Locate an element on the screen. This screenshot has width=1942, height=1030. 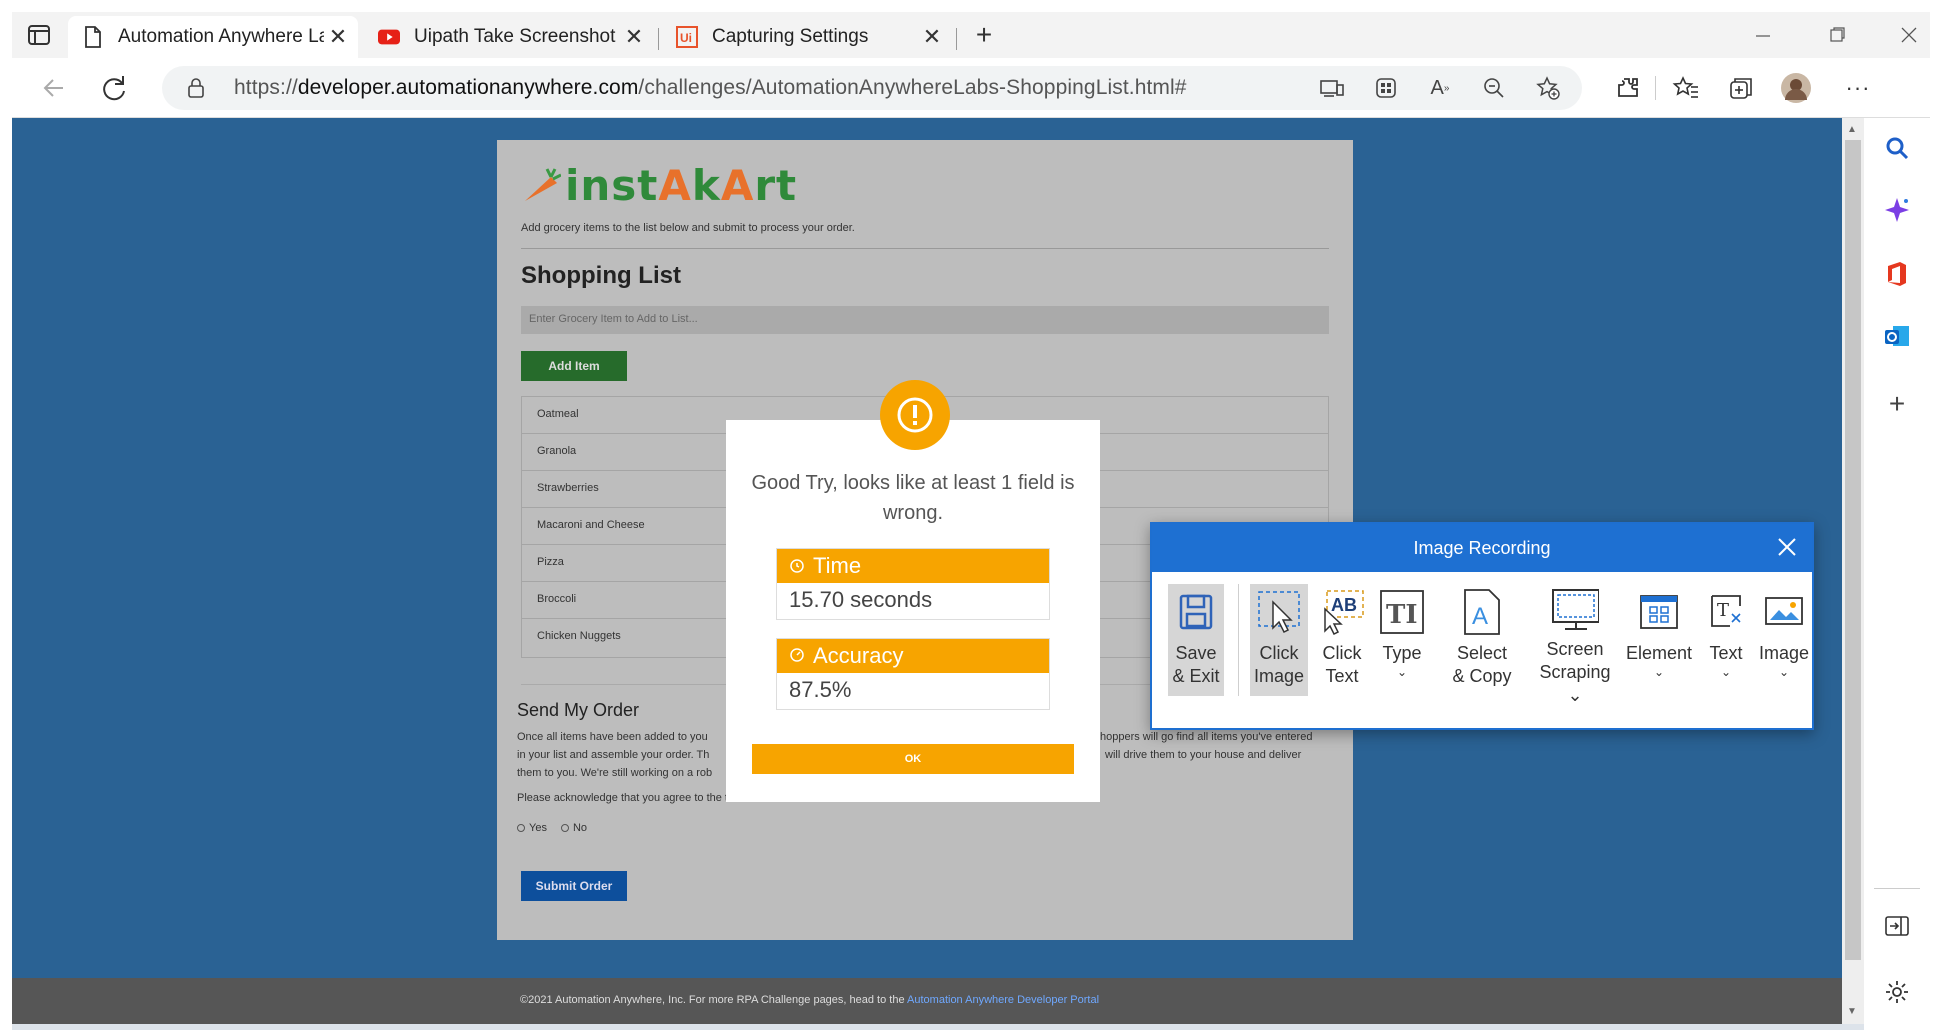
zoom-out-icon is located at coordinates (1494, 88).